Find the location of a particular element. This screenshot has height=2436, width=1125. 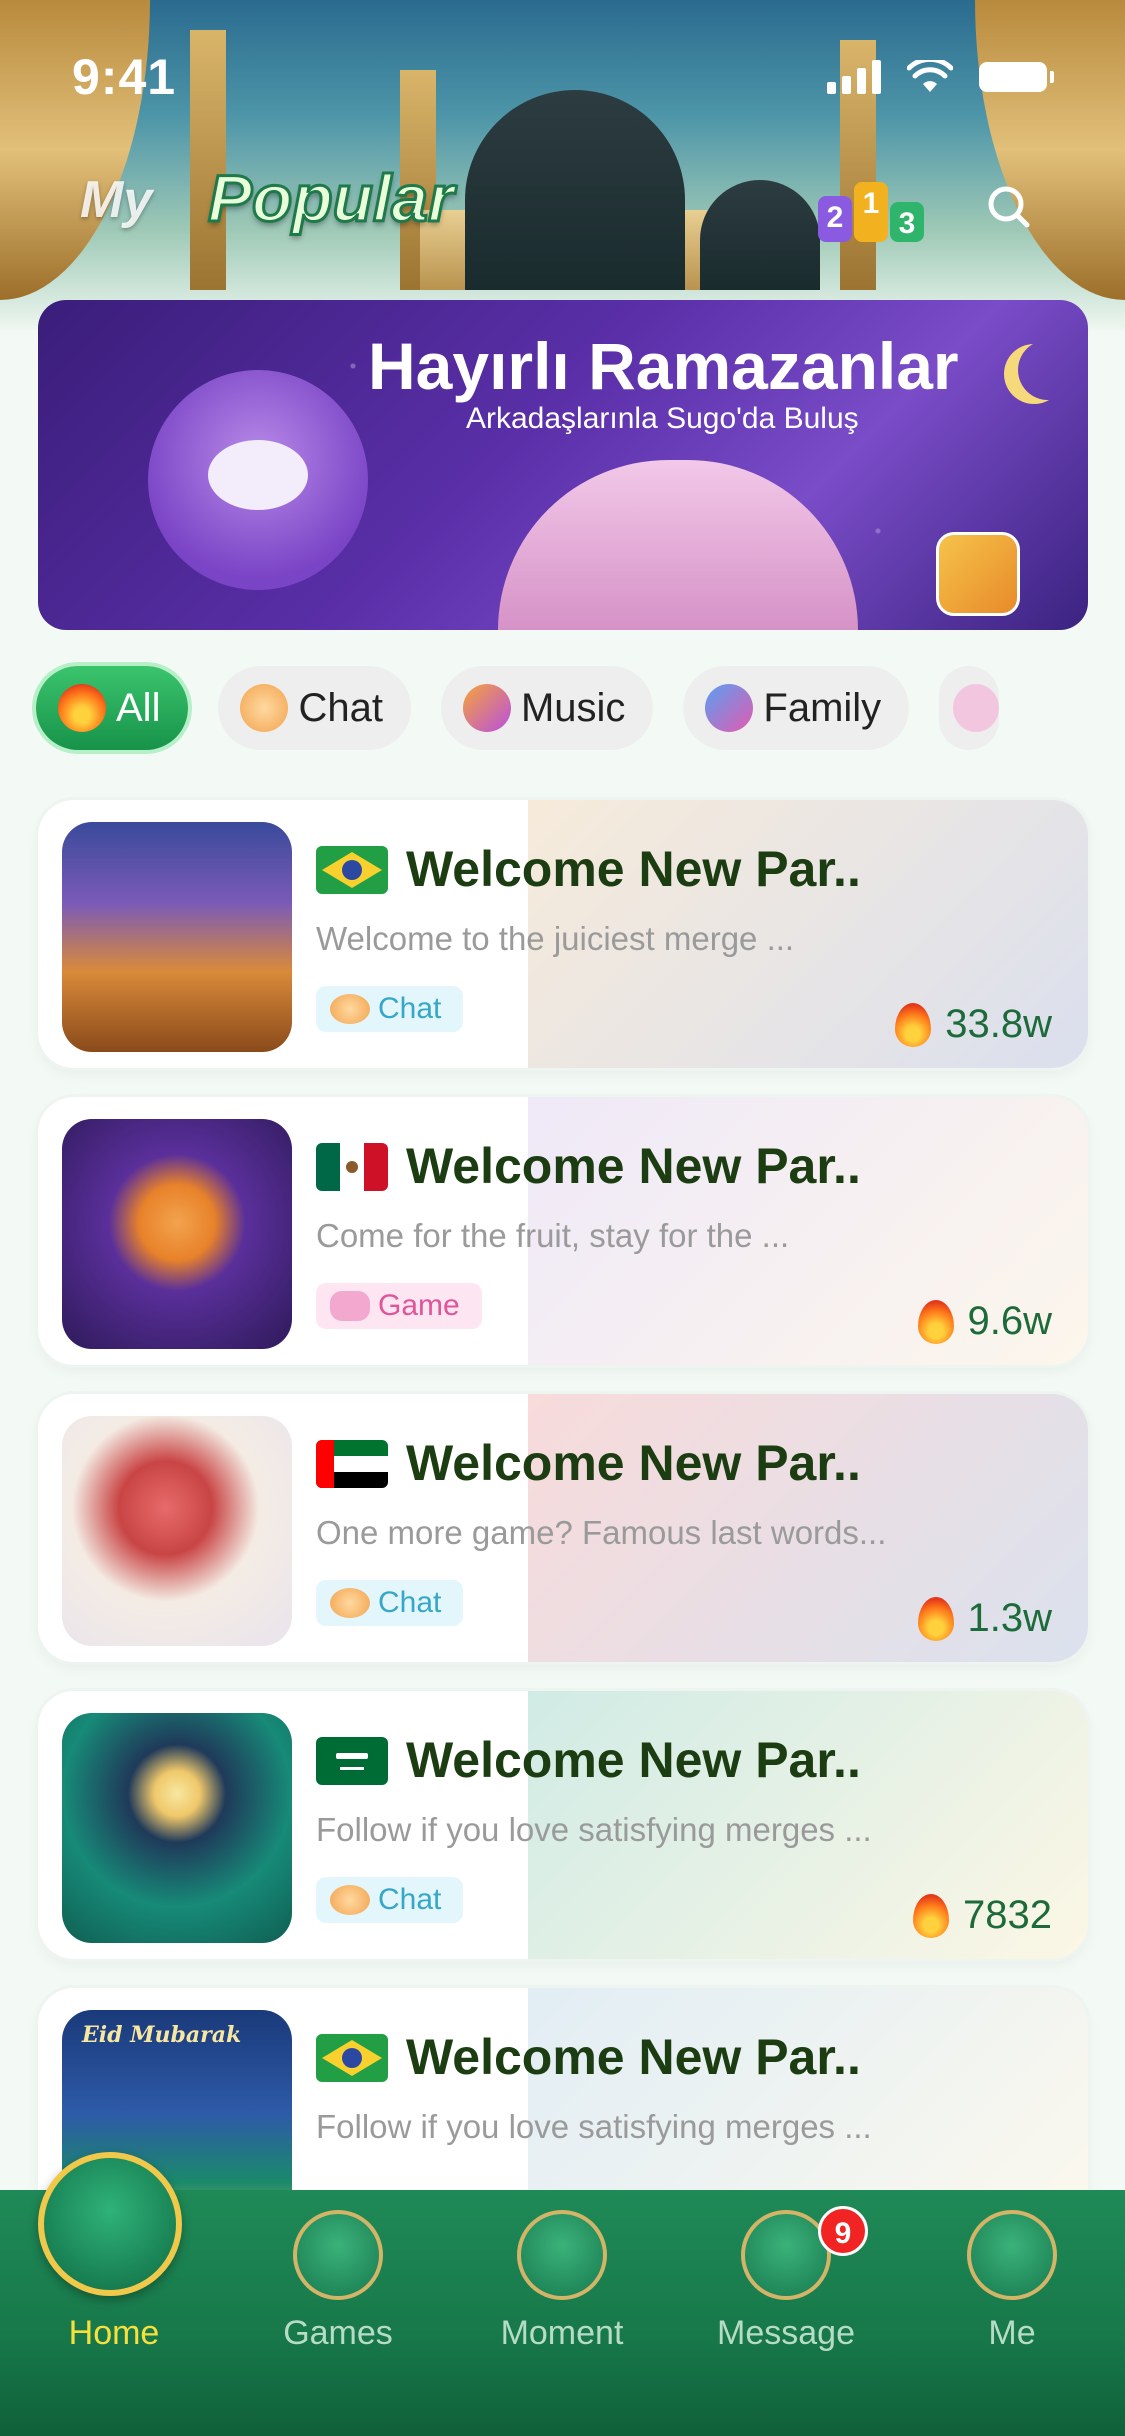

search-button is located at coordinates (1010, 208).